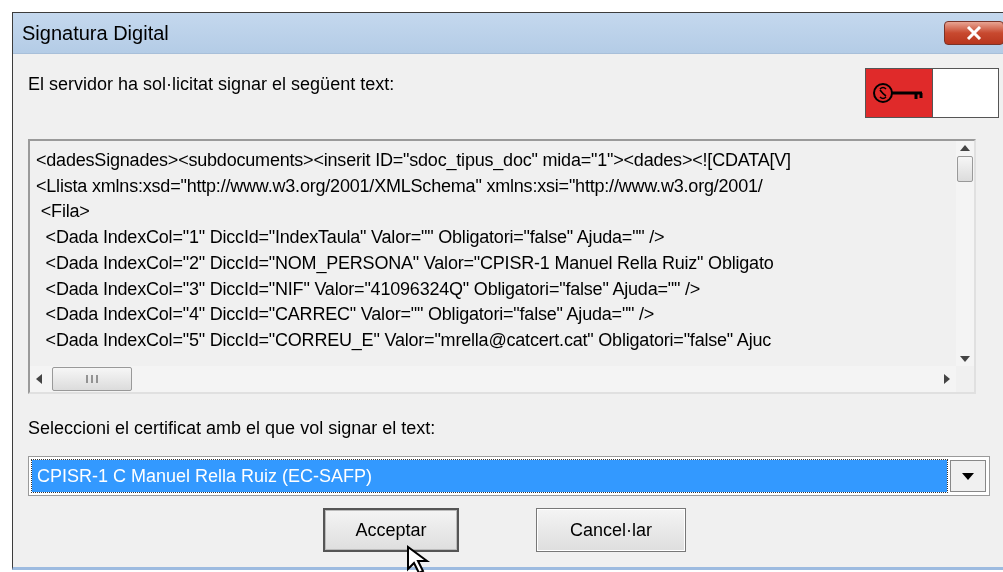 Image resolution: width=1003 pixels, height=572 pixels. What do you see at coordinates (489, 476) in the screenshot?
I see `selected-certificate: CPISR-1 C Manuel Rella Ruiz (EC-SAFP)` at bounding box center [489, 476].